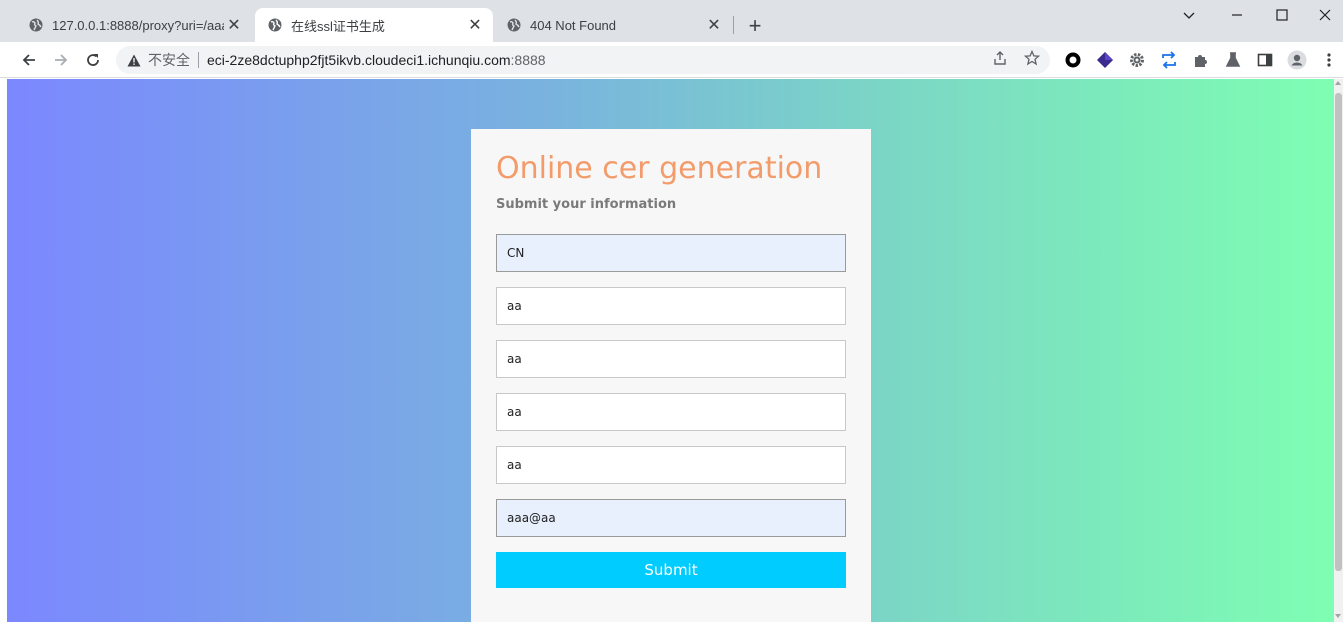 The height and width of the screenshot is (628, 1343). Describe the element at coordinates (1297, 60) in the screenshot. I see `profile-icon` at that location.